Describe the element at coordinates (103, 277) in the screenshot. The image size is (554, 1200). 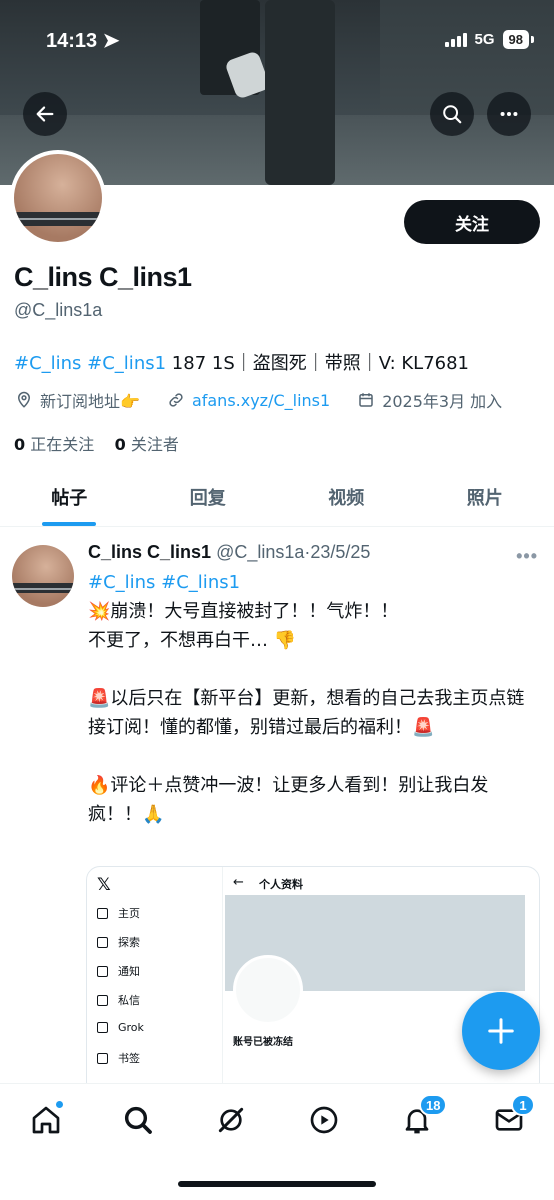
I see `display-name: C_lins C_lins1` at that location.